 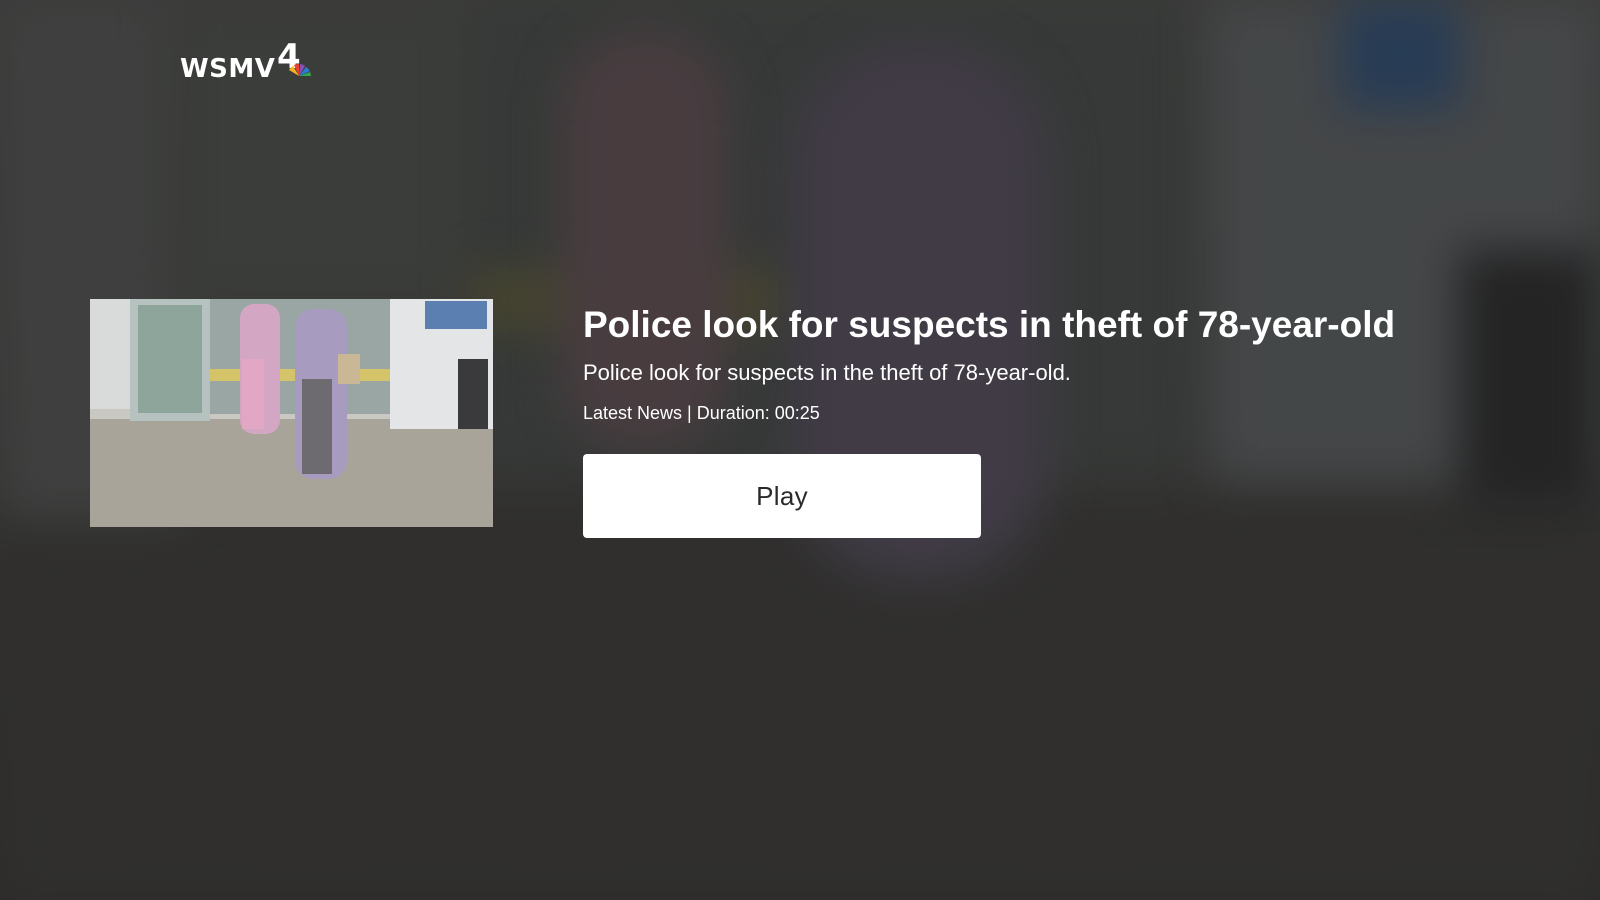 What do you see at coordinates (228, 69) in the screenshot?
I see `logo-text: WSMV` at bounding box center [228, 69].